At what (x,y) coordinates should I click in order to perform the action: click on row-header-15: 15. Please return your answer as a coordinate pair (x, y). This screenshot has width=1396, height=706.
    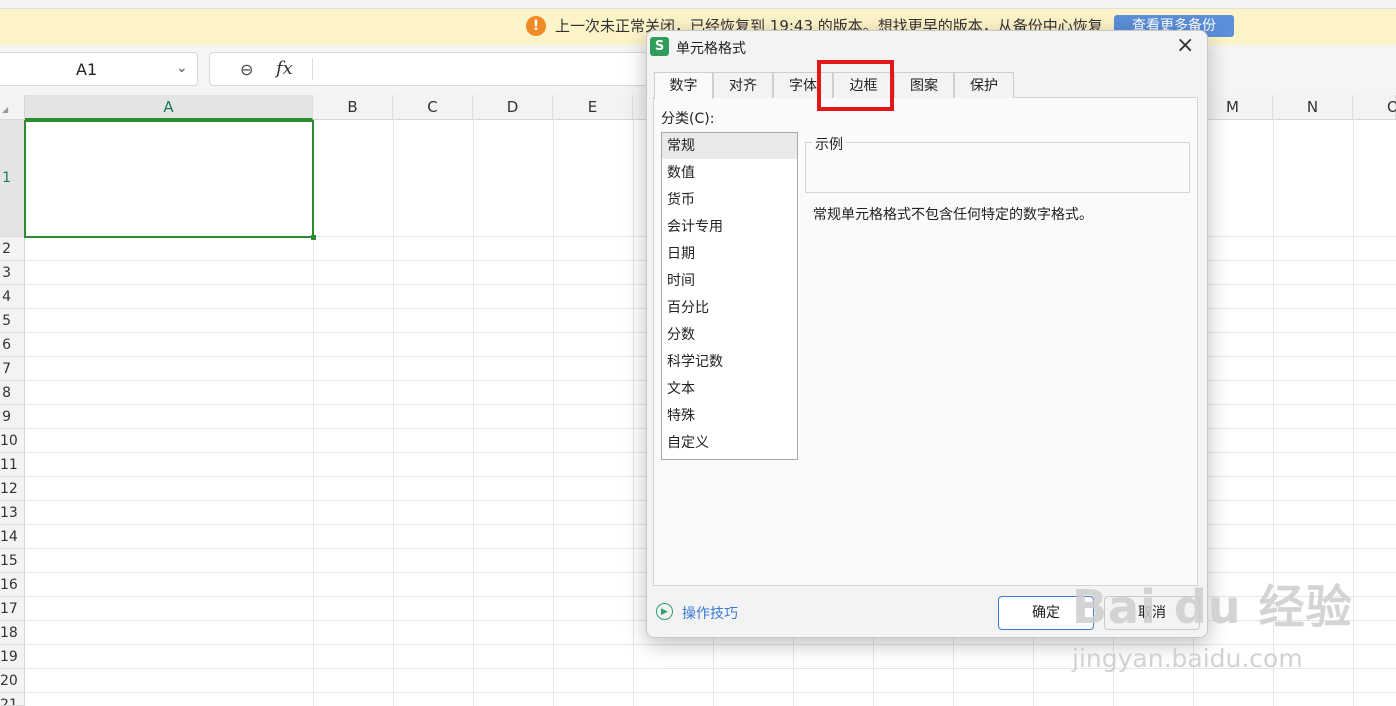
    Looking at the image, I should click on (12, 561).